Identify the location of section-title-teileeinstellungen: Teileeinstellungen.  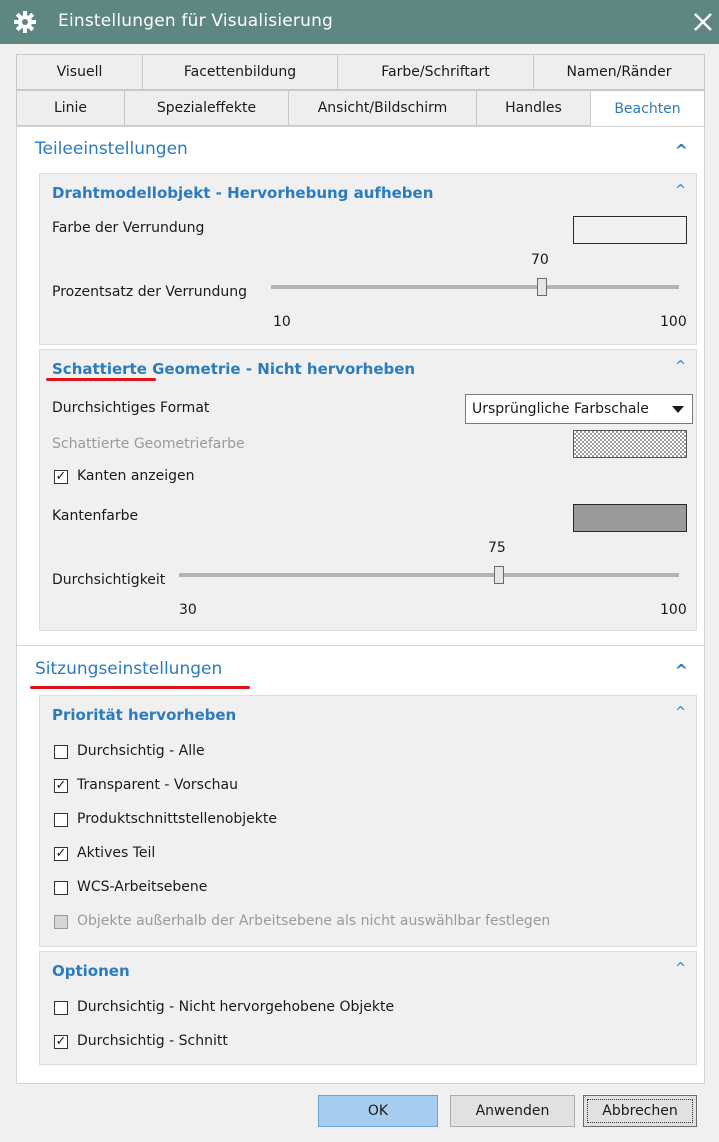
(111, 149).